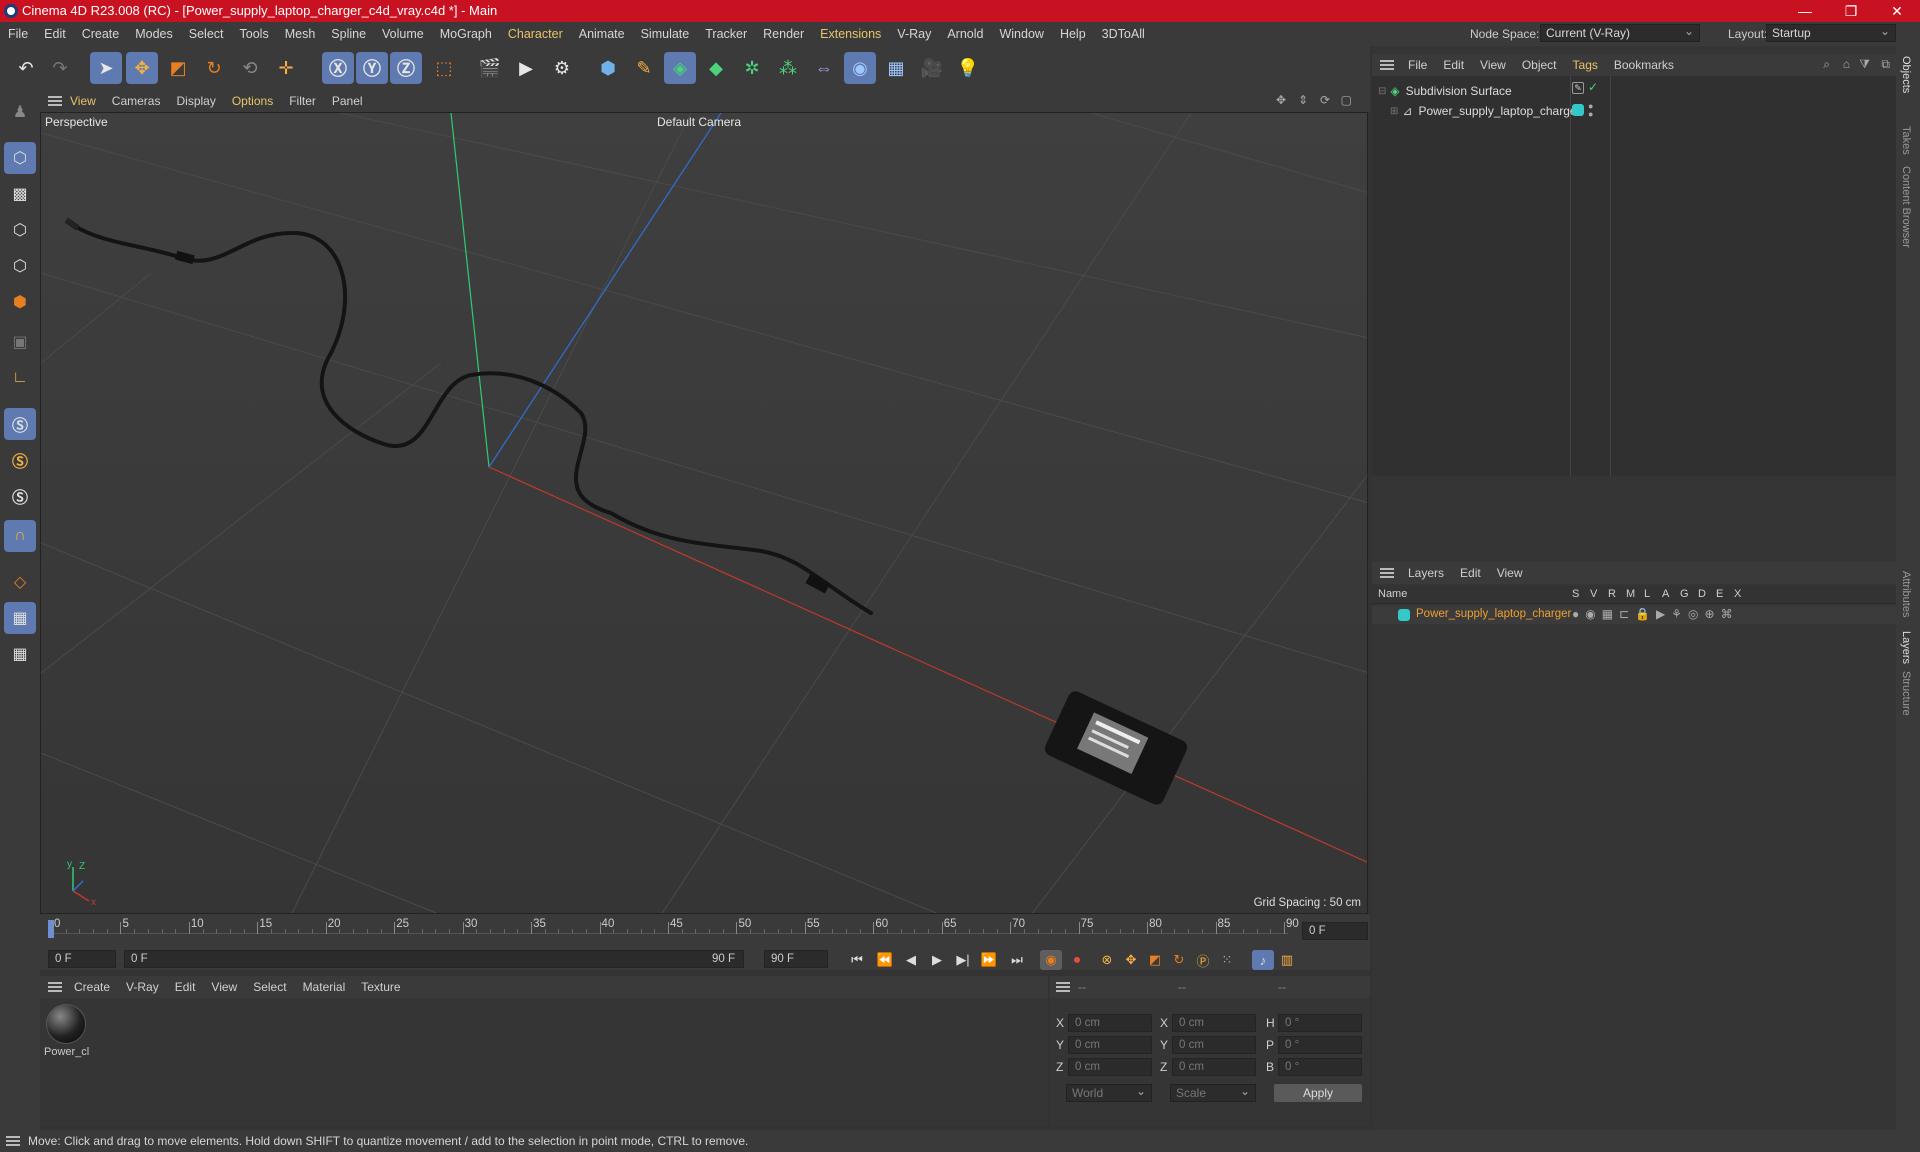 The height and width of the screenshot is (1152, 1920). What do you see at coordinates (1493, 65) in the screenshot?
I see `object-menu-view: View` at bounding box center [1493, 65].